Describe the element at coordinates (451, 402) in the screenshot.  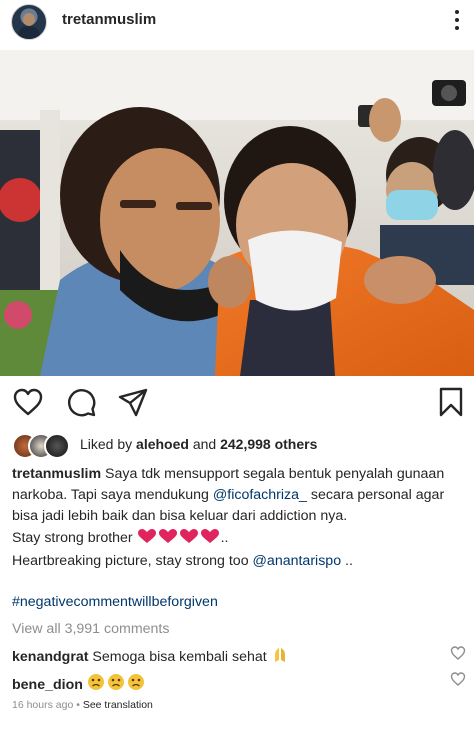
I see `bookmark-icon` at that location.